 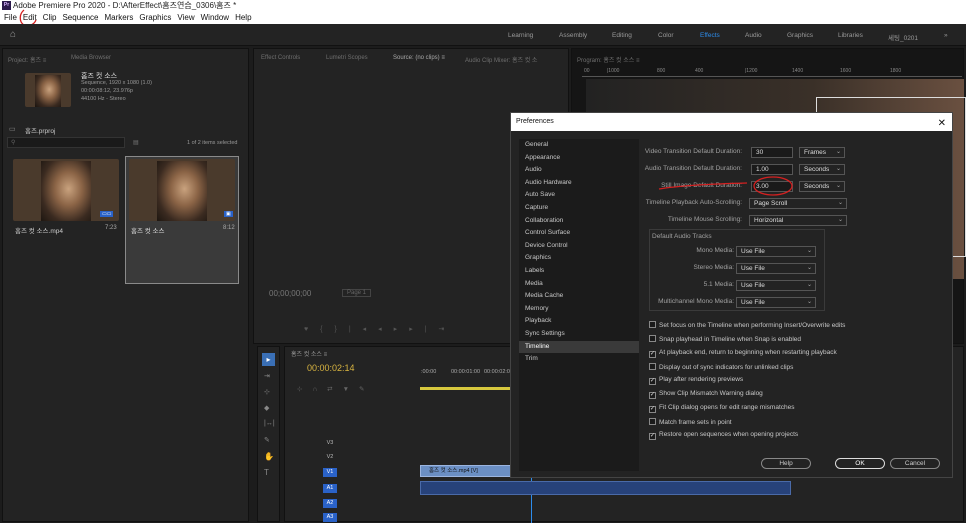 I want to click on menu-file: File, so click(x=10, y=18).